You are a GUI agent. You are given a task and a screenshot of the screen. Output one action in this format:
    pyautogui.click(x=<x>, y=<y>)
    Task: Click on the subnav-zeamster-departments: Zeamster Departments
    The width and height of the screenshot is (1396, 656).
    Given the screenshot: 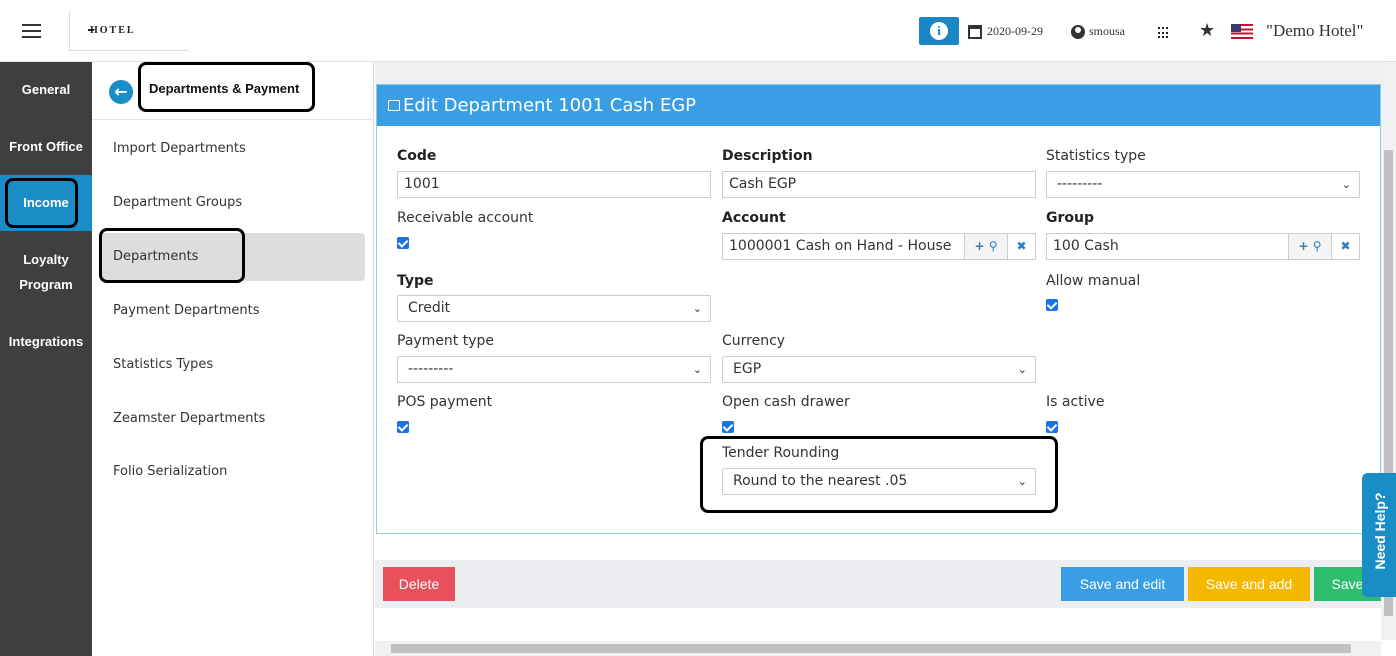 What is the action you would take?
    pyautogui.click(x=189, y=418)
    